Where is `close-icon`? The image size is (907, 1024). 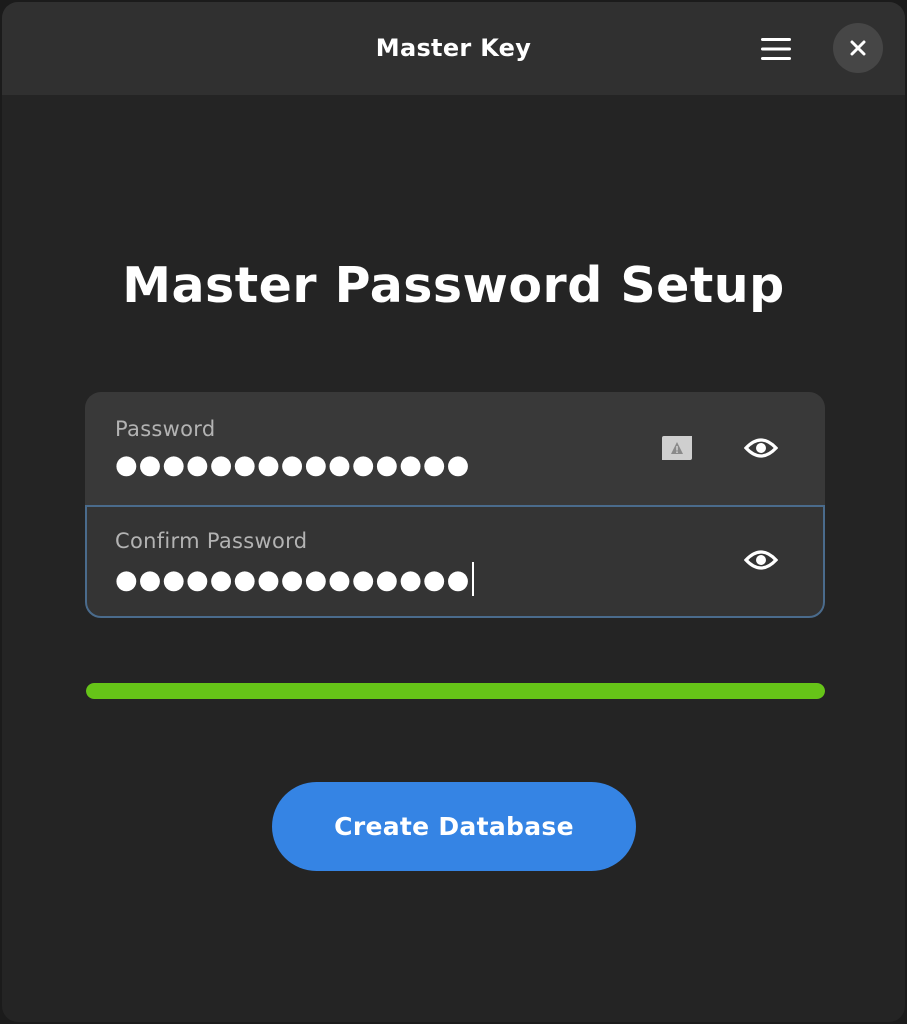
close-icon is located at coordinates (858, 48).